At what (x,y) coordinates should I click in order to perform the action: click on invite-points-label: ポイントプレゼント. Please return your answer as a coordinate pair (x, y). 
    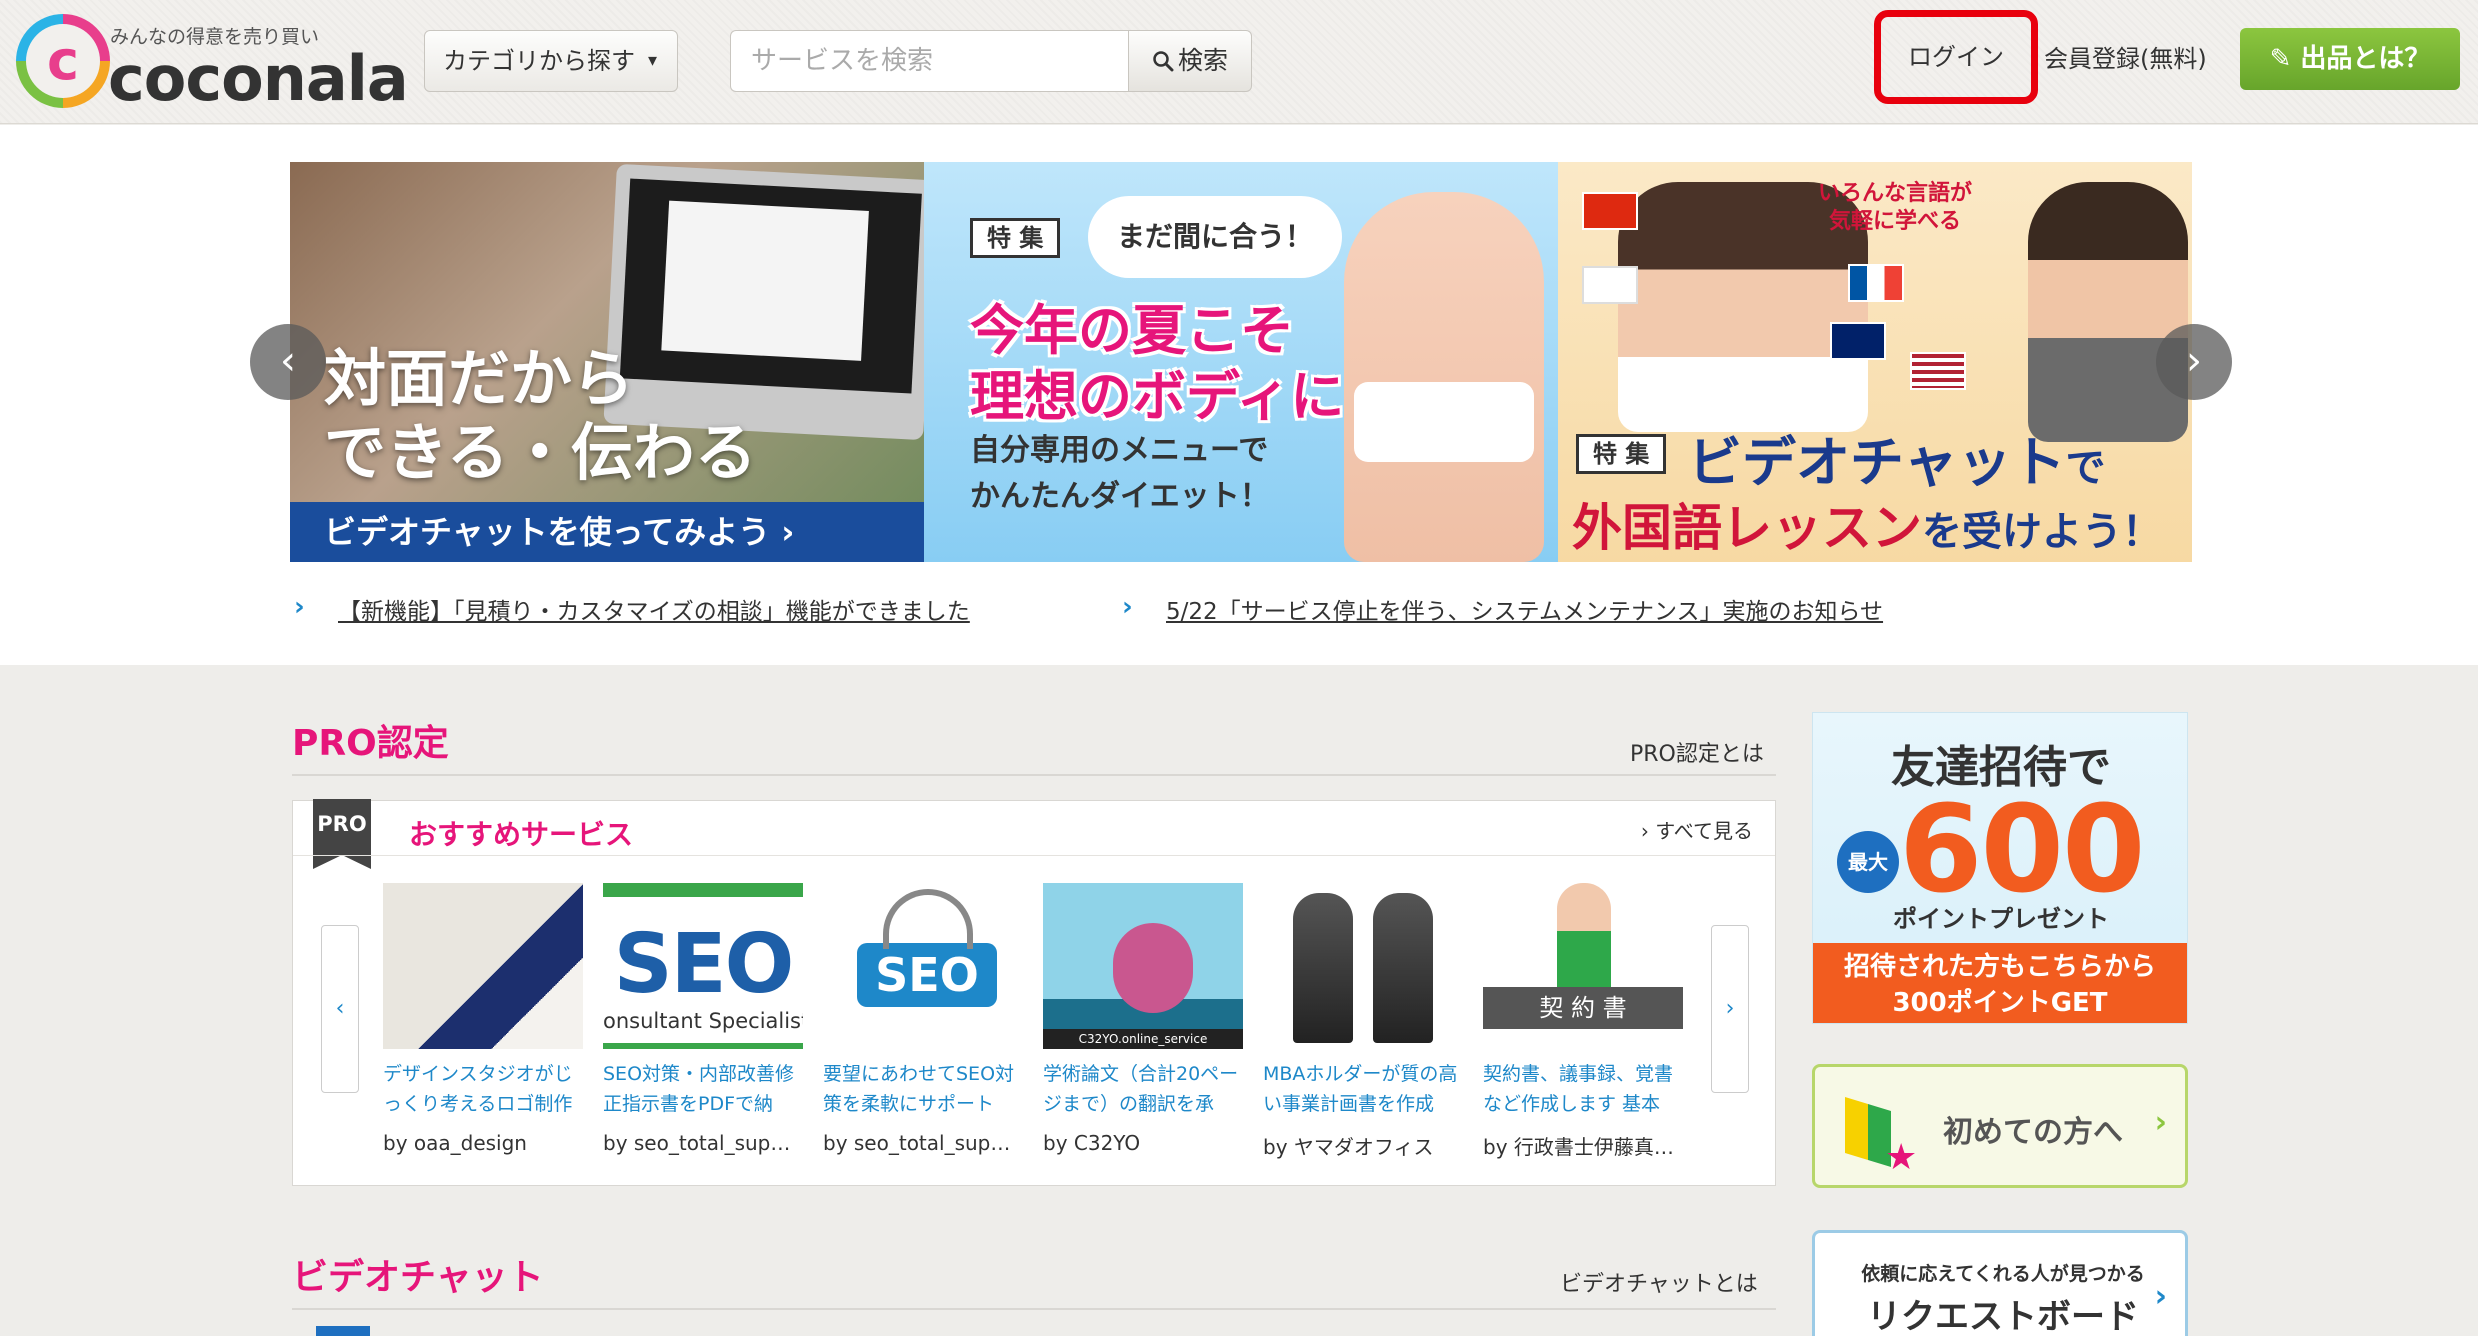
    Looking at the image, I should click on (2001, 919).